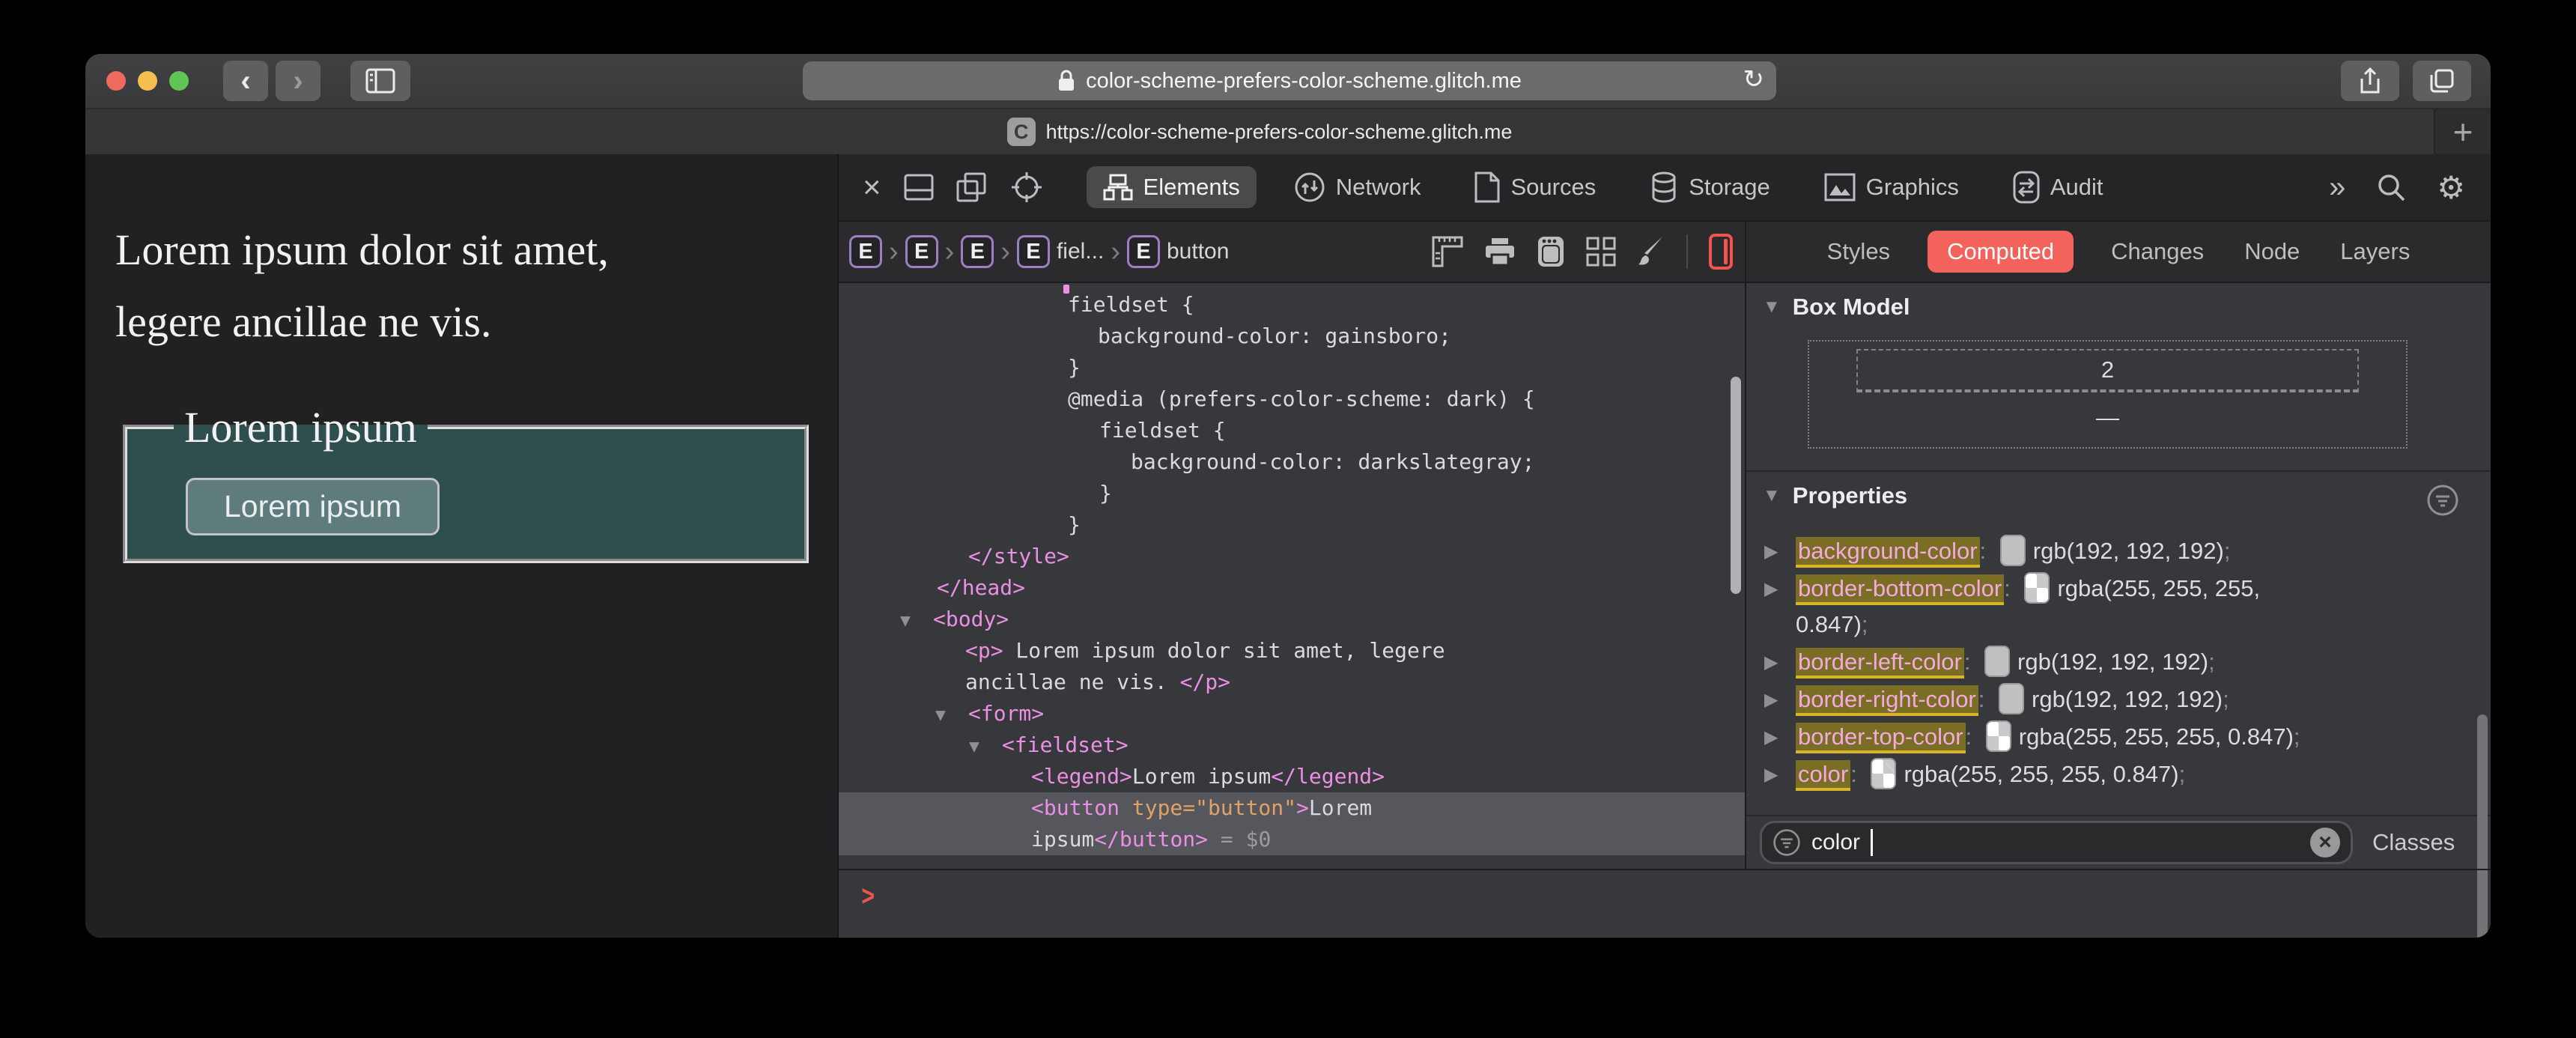 The image size is (2576, 1038). Describe the element at coordinates (1292, 839) in the screenshot. I see `code-line: ipsum</button> = $0` at that location.